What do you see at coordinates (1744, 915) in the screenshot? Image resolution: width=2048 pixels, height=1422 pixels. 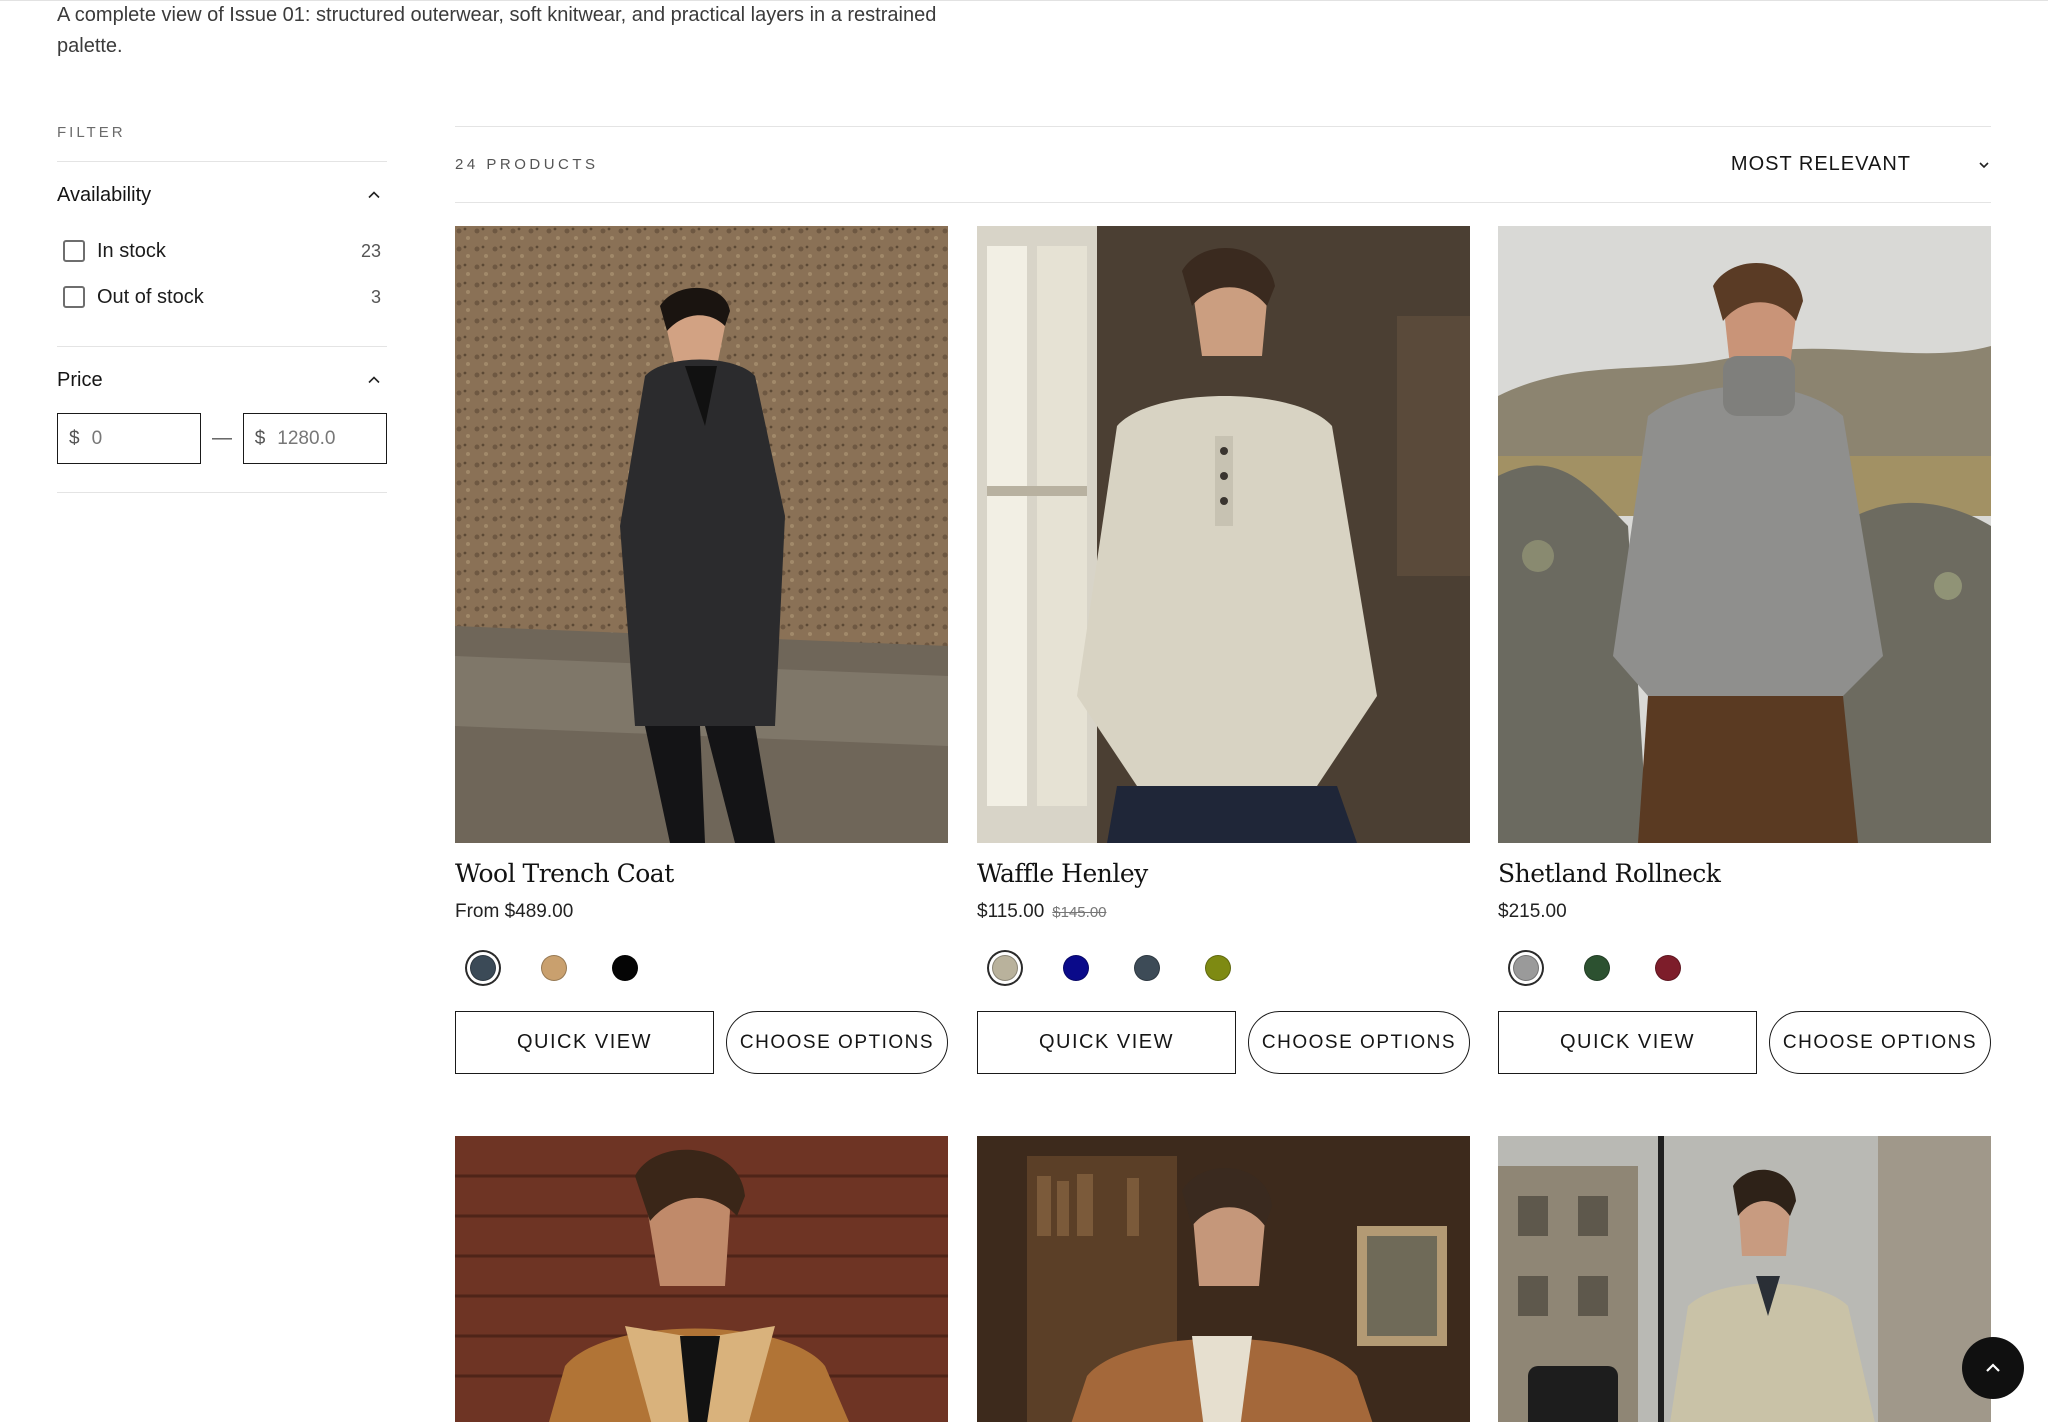 I see `product-price: $215.00` at bounding box center [1744, 915].